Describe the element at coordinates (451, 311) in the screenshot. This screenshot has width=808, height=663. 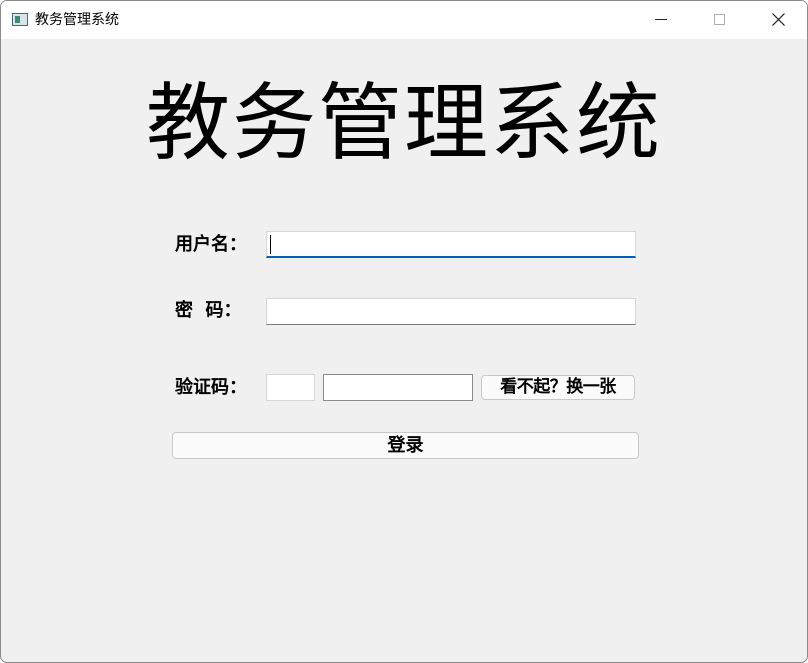
I see `password-input` at that location.